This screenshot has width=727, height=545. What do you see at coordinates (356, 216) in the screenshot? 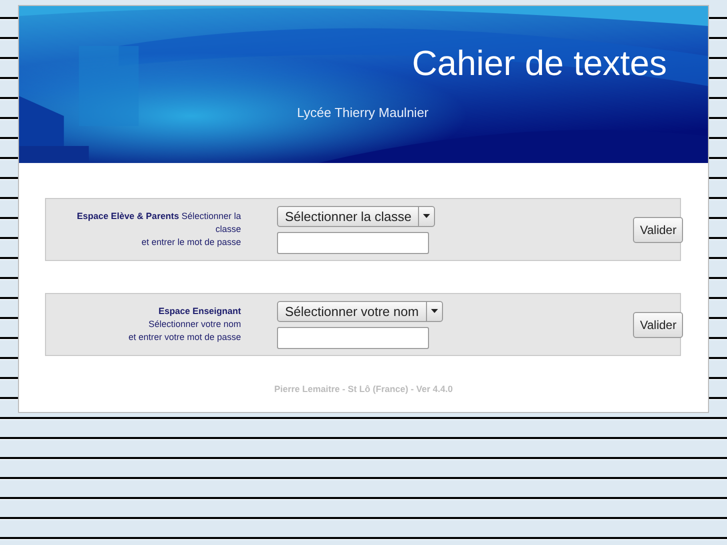
I see `select-dropdown: Sélectionner la classe` at bounding box center [356, 216].